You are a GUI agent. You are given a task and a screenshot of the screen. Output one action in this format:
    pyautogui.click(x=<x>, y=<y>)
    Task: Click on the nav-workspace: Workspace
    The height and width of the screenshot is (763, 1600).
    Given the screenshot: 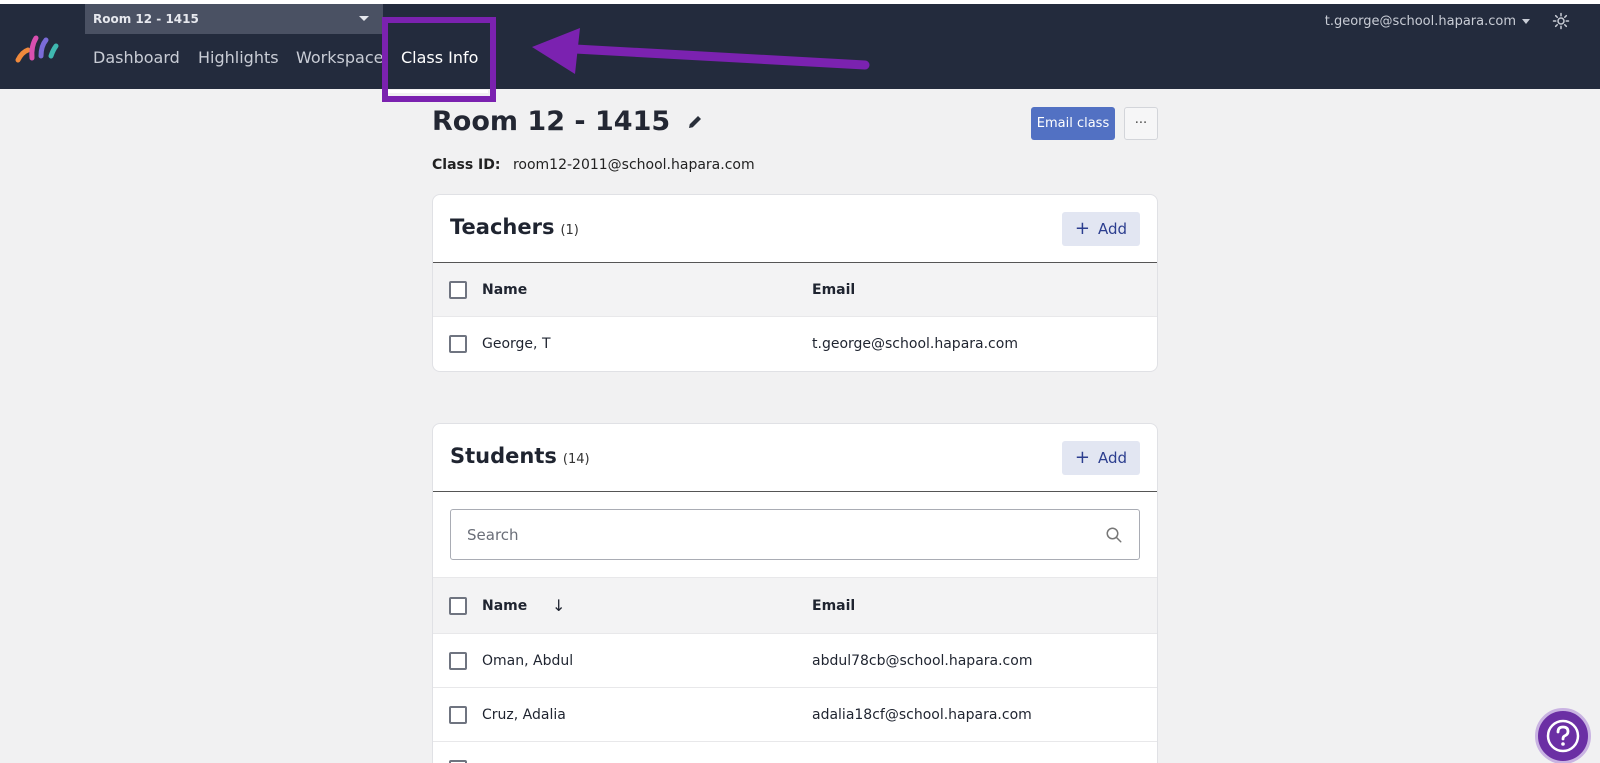 What is the action you would take?
    pyautogui.click(x=339, y=57)
    